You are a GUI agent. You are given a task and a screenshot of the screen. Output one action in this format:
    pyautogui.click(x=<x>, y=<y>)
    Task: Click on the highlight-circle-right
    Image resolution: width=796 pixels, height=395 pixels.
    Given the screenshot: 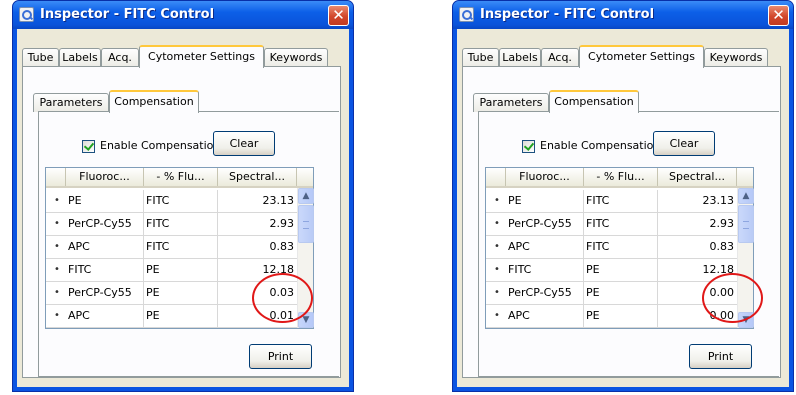 What is the action you would take?
    pyautogui.click(x=732, y=298)
    